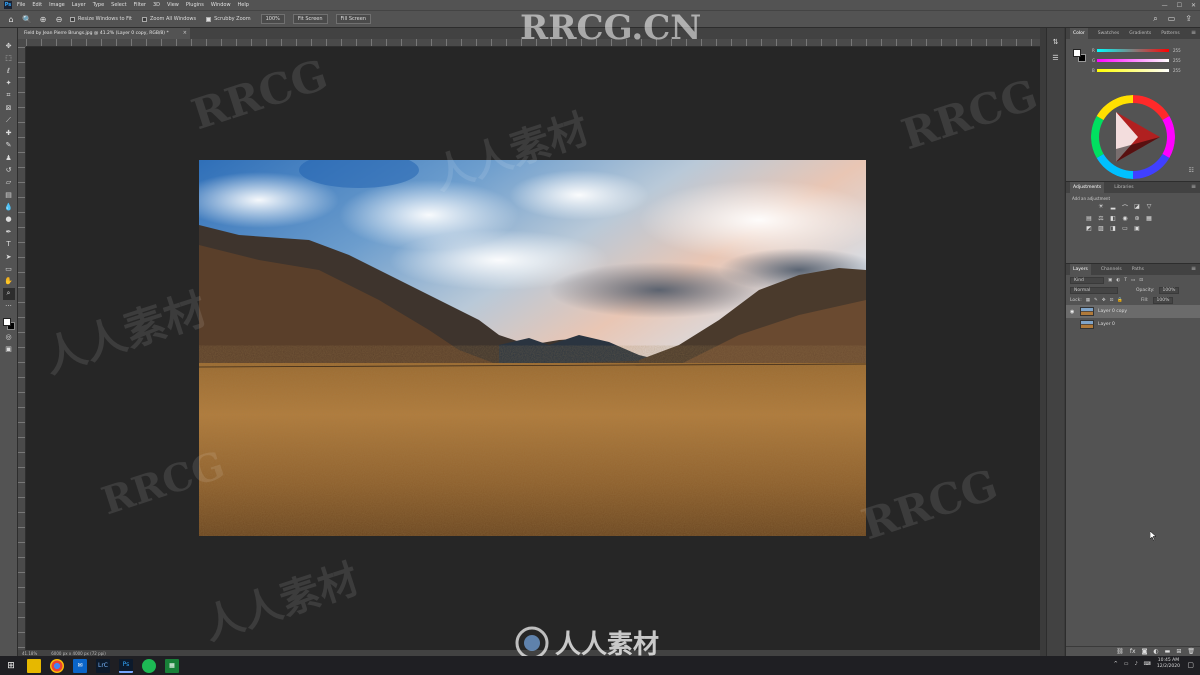 This screenshot has height=675, width=1200. I want to click on tab-gradients: Gradients, so click(1140, 33).